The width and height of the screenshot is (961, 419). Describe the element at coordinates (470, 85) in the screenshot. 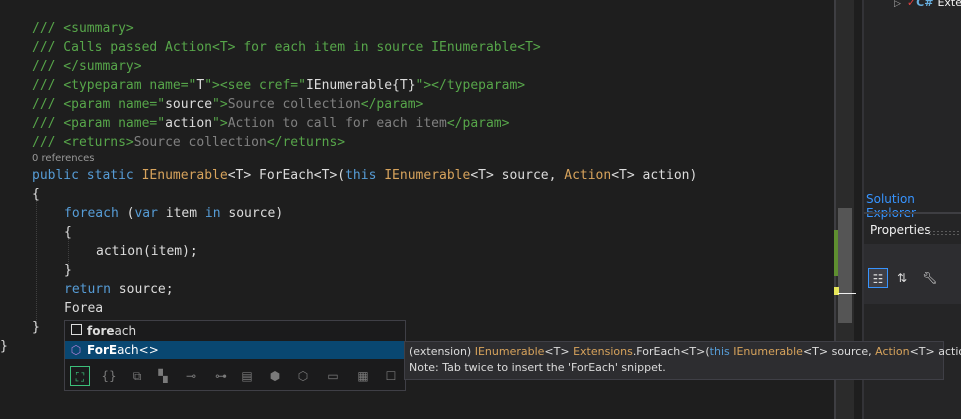

I see `xml-tag: "></typeparam>` at that location.